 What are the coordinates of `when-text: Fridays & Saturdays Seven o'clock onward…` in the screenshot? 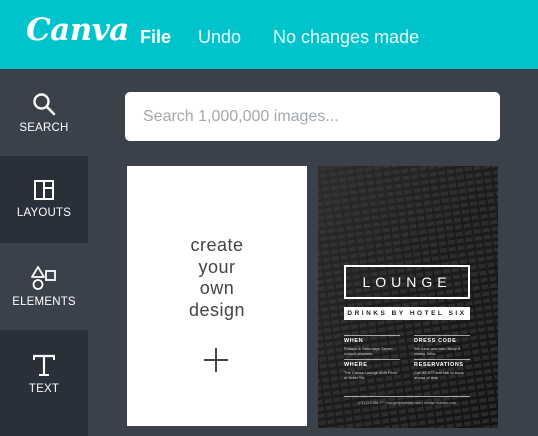 It's located at (368, 351).